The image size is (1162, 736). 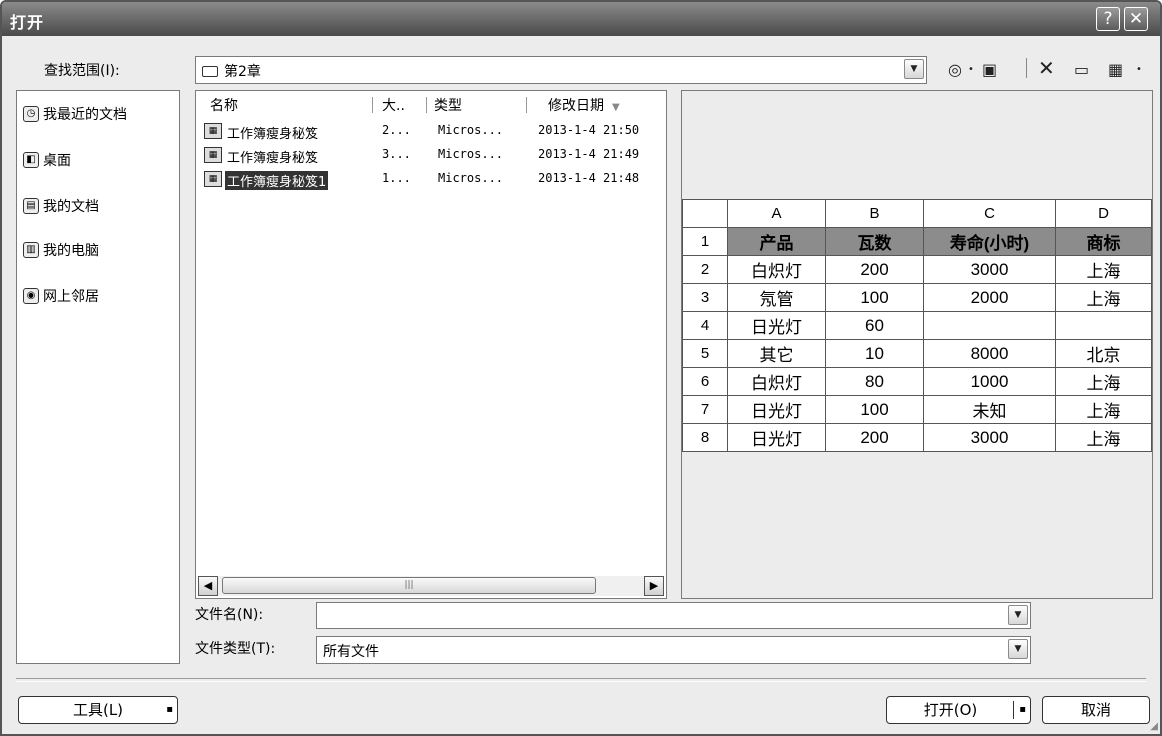 I want to click on sort-descending-icon: ▼, so click(x=616, y=107).